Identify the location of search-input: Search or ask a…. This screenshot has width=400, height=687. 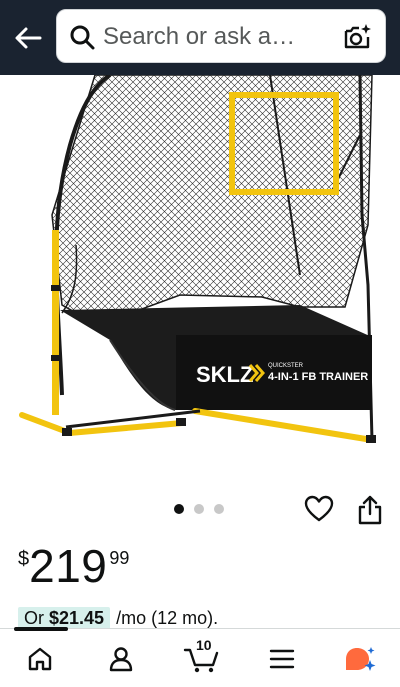
(221, 36).